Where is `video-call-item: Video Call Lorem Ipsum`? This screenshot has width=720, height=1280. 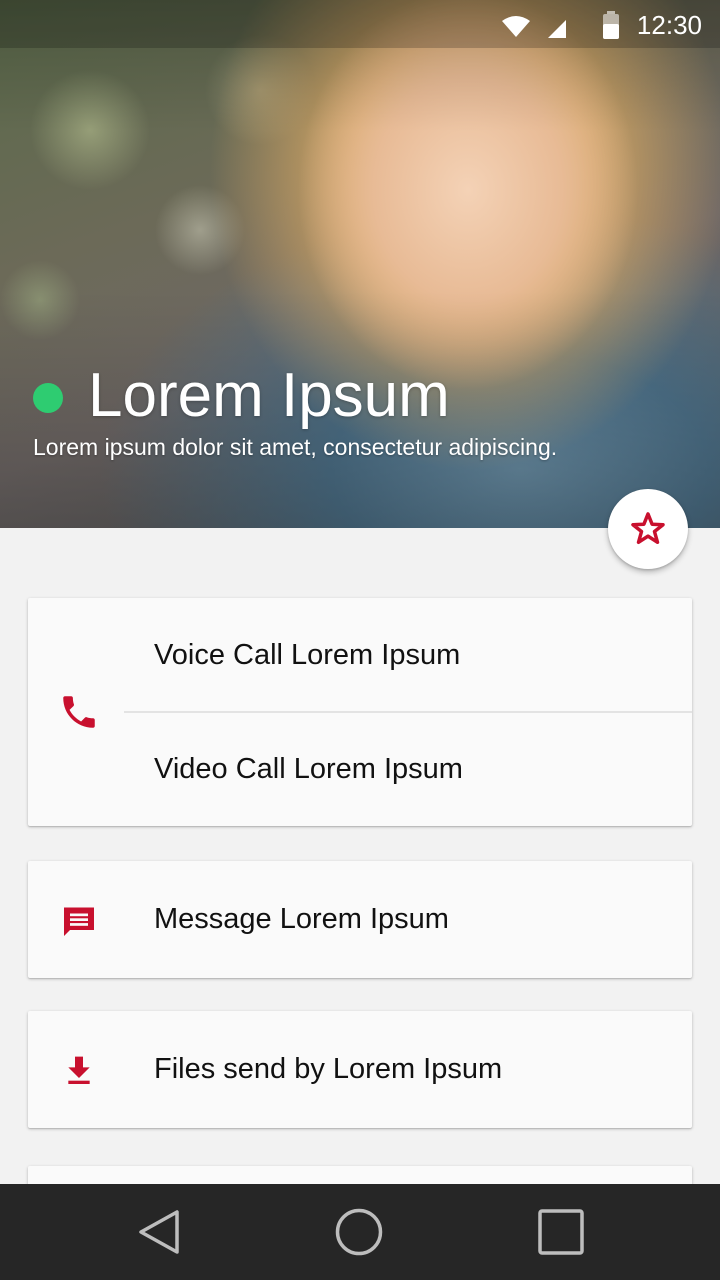 video-call-item: Video Call Lorem Ipsum is located at coordinates (423, 769).